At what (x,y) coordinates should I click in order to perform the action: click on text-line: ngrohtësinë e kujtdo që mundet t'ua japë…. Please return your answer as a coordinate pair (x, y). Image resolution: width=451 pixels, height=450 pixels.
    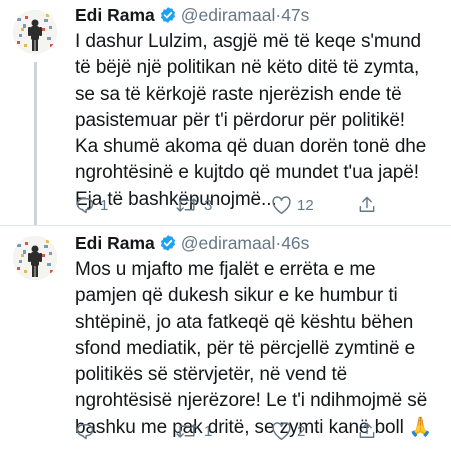
    Looking at the image, I should click on (247, 173).